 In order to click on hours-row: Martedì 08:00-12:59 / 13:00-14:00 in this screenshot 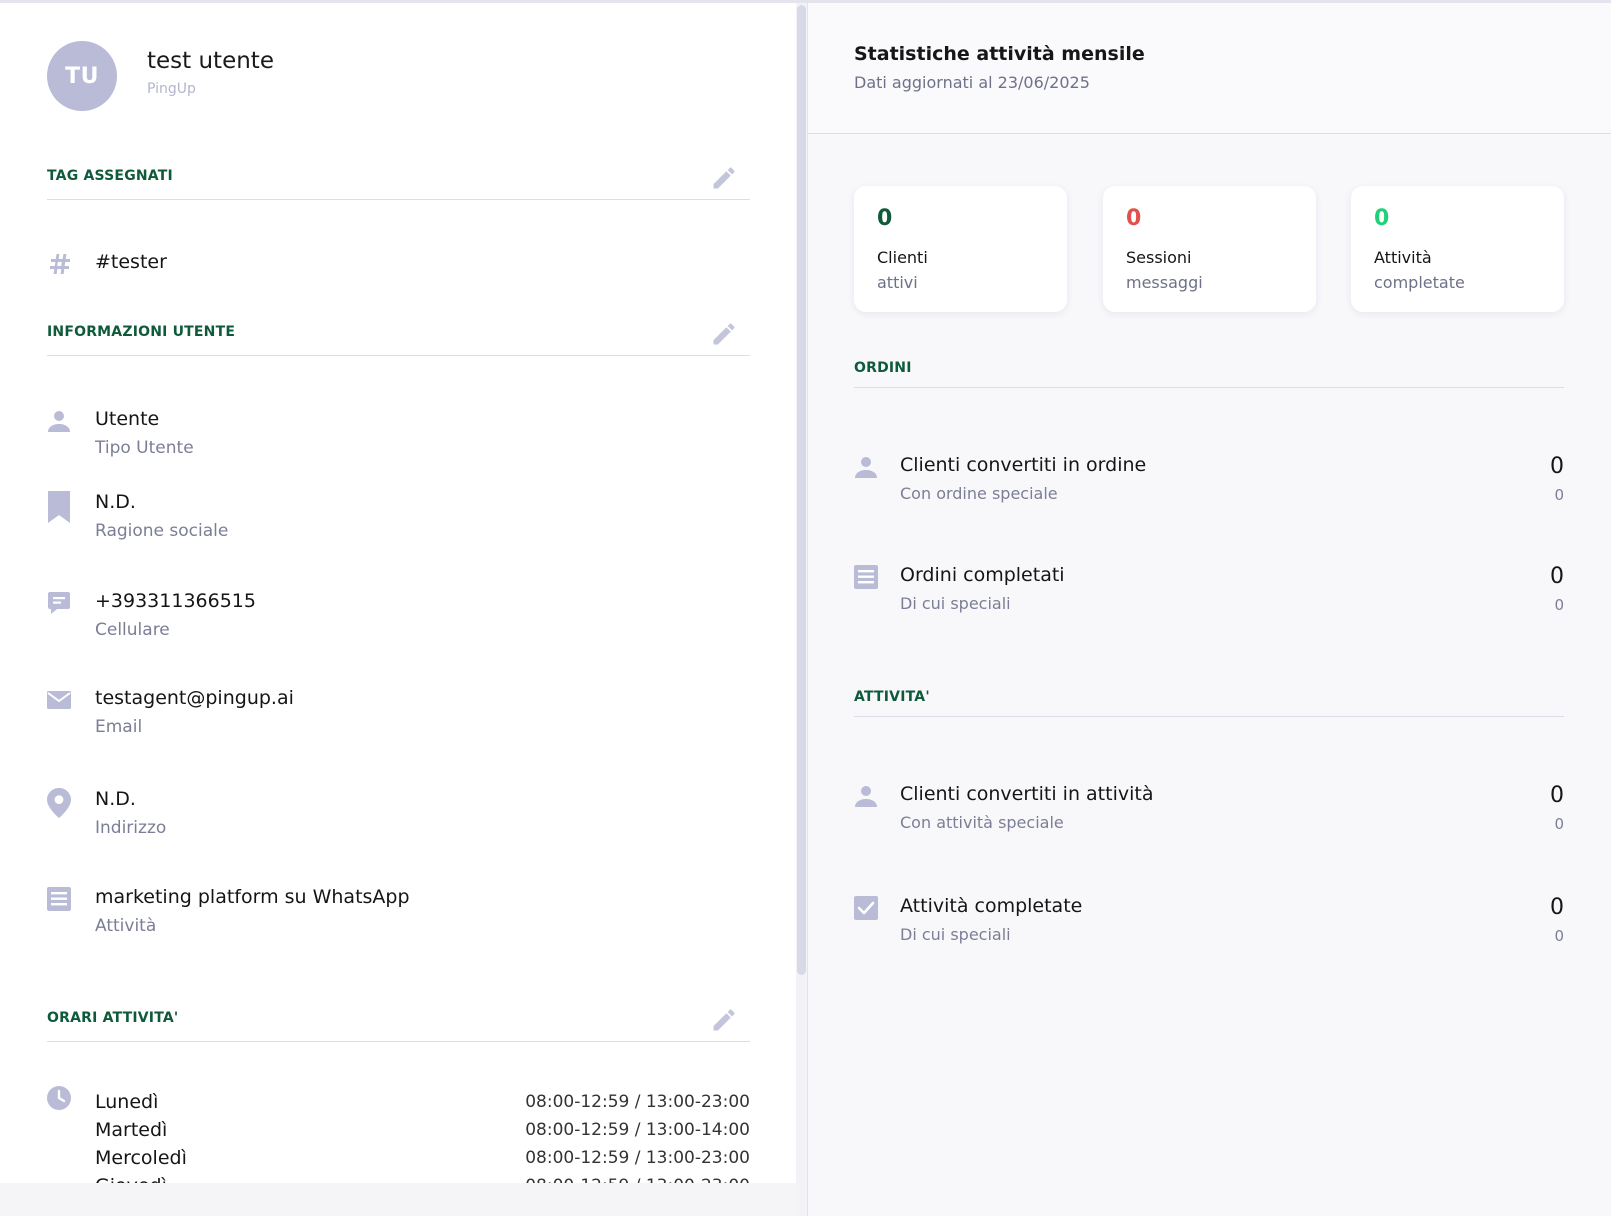, I will do `click(422, 1132)`.